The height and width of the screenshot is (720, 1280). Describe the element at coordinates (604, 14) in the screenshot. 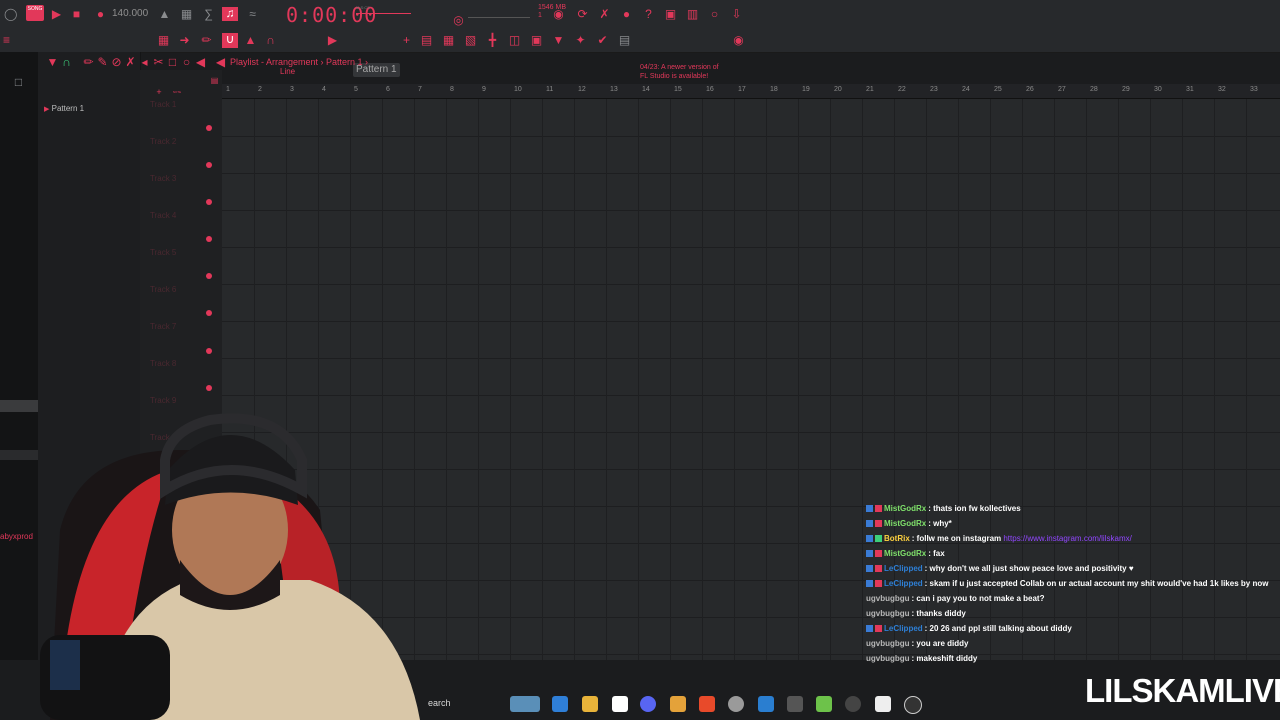

I see `cut-icon: ✗` at that location.